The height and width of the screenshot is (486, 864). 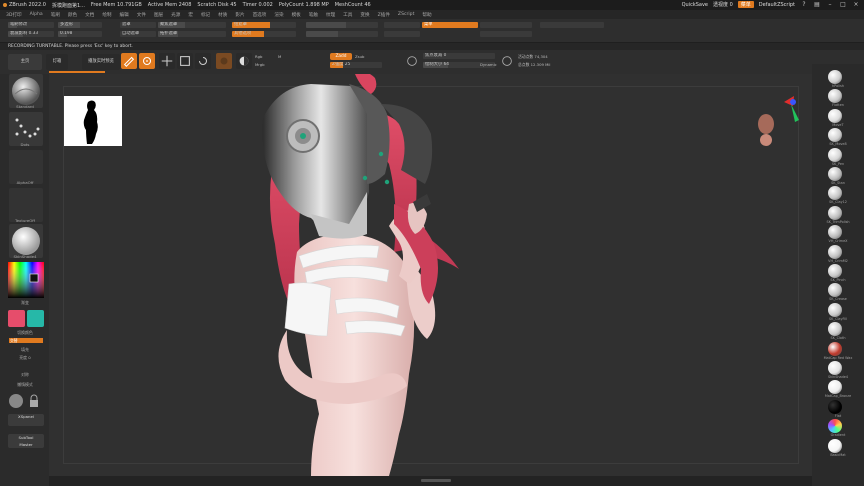 I want to click on lazy-mode-label: 懒惰模式, so click(x=25, y=385).